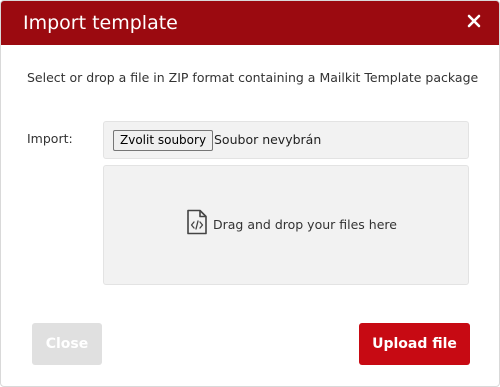  I want to click on file-status: Soubor nevybrán, so click(268, 139).